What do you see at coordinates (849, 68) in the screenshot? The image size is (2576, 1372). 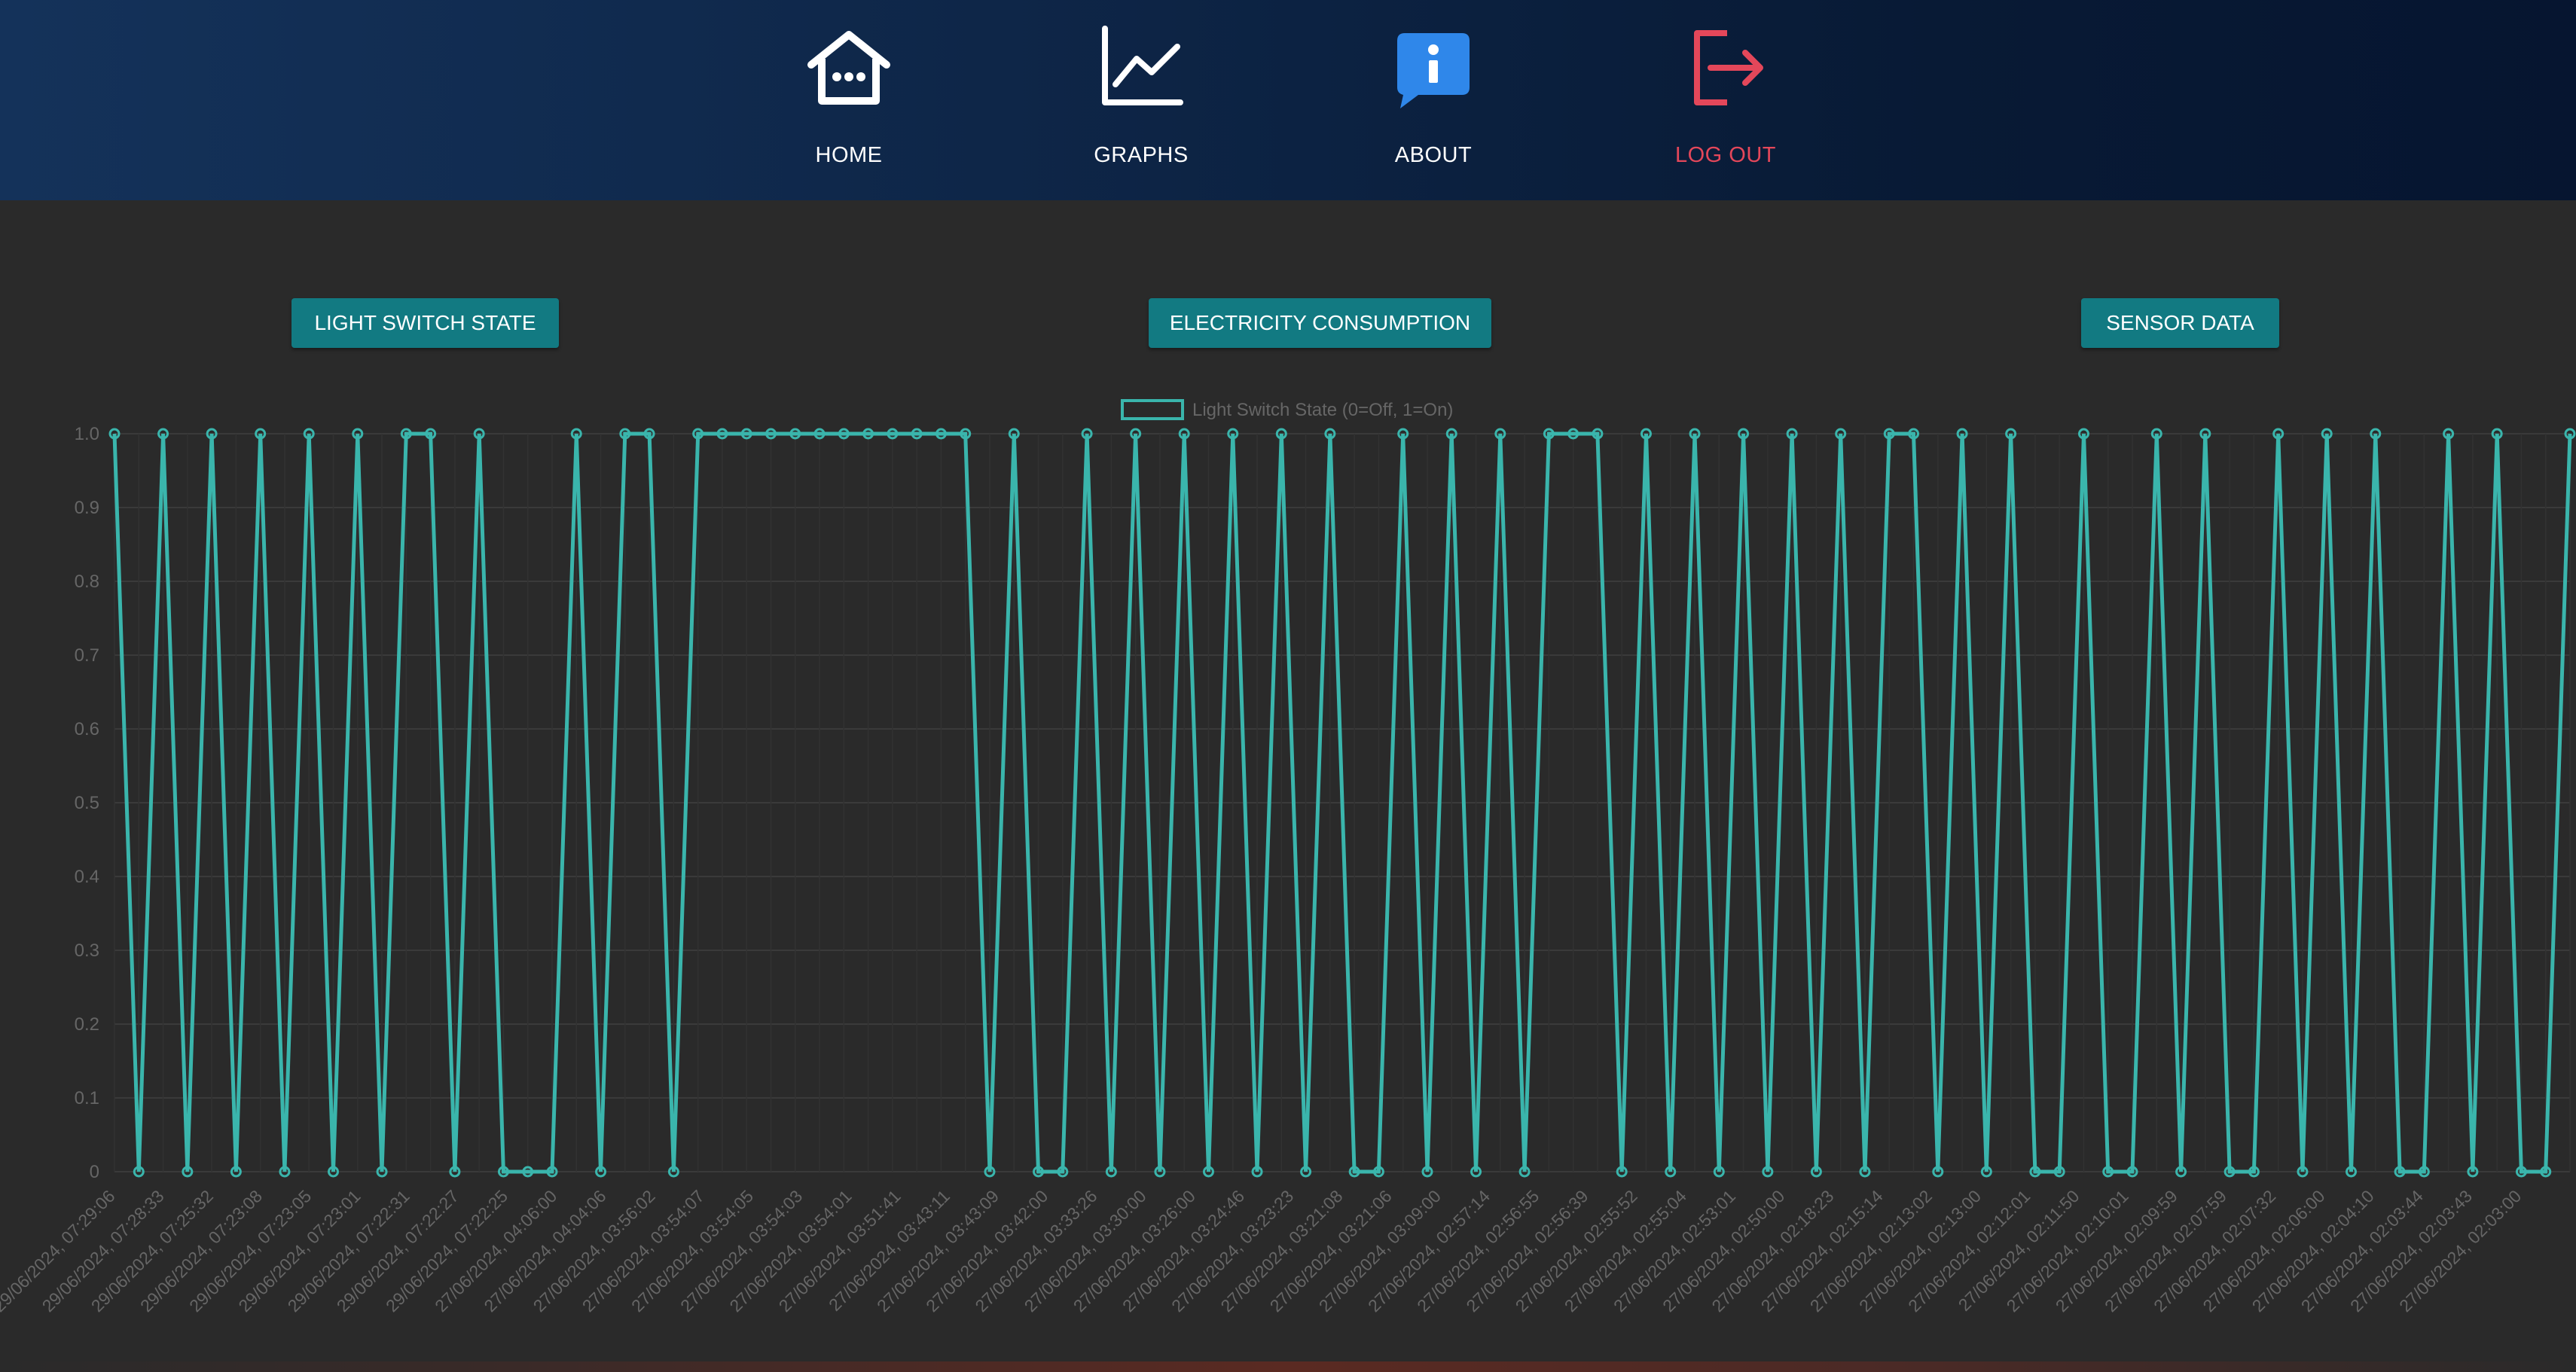 I see `house-icon` at bounding box center [849, 68].